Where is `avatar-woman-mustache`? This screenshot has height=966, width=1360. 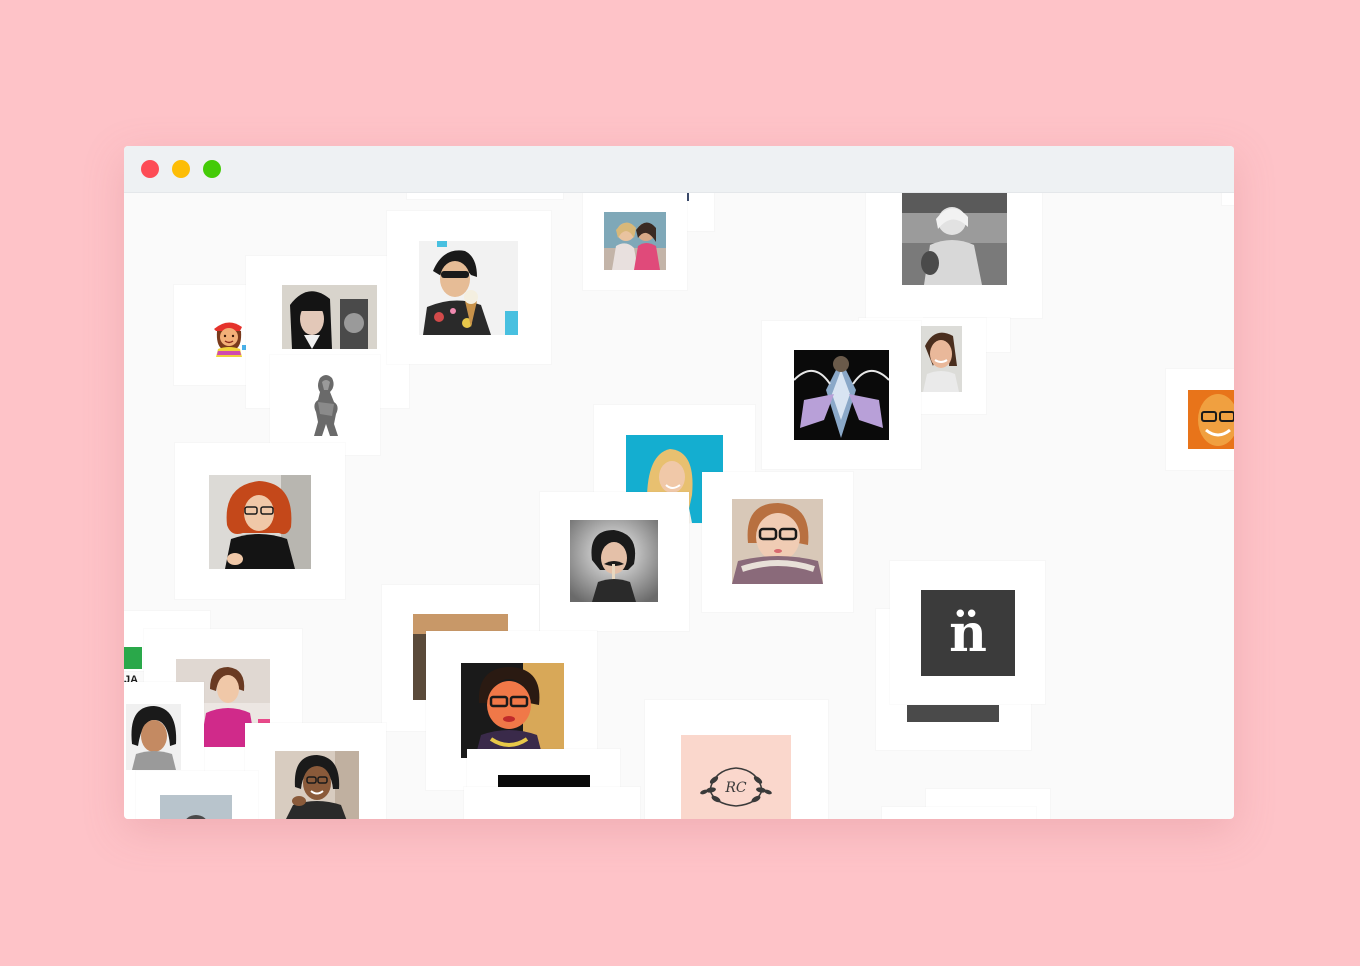
avatar-woman-mustache is located at coordinates (614, 561).